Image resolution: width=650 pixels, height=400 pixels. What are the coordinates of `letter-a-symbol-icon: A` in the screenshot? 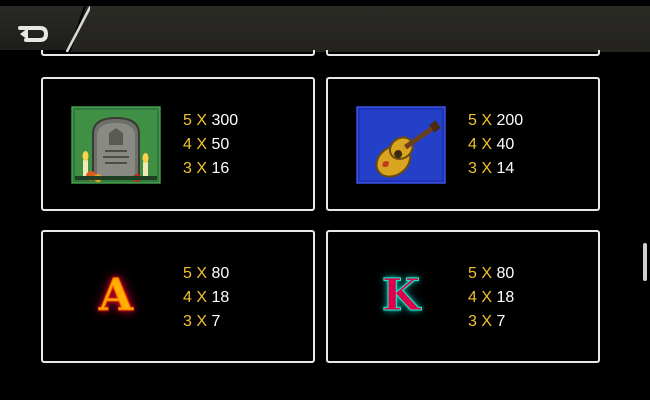 It's located at (116, 295).